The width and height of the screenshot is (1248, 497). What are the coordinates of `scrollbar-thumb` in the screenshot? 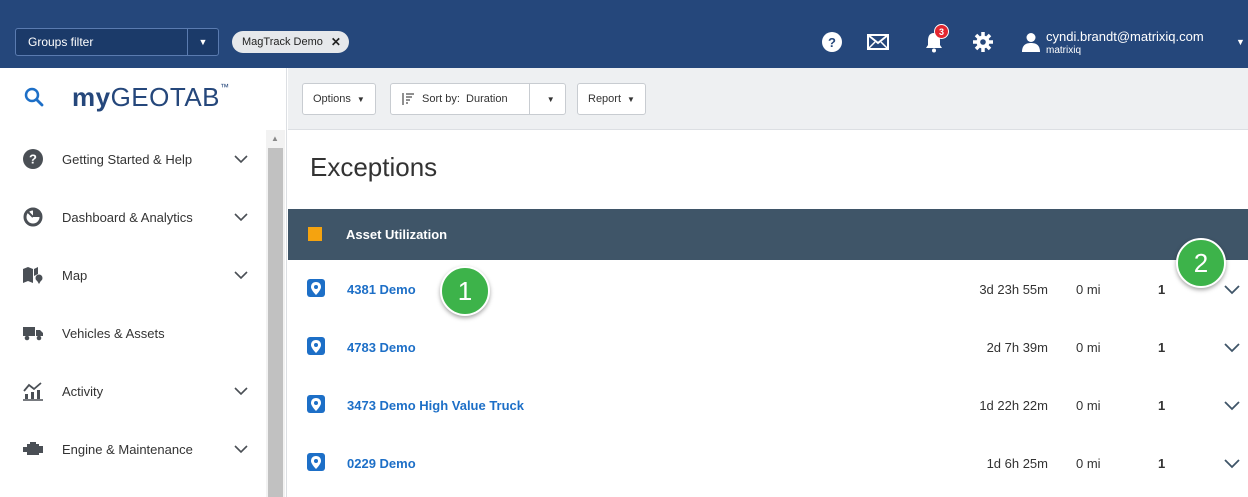 It's located at (275, 322).